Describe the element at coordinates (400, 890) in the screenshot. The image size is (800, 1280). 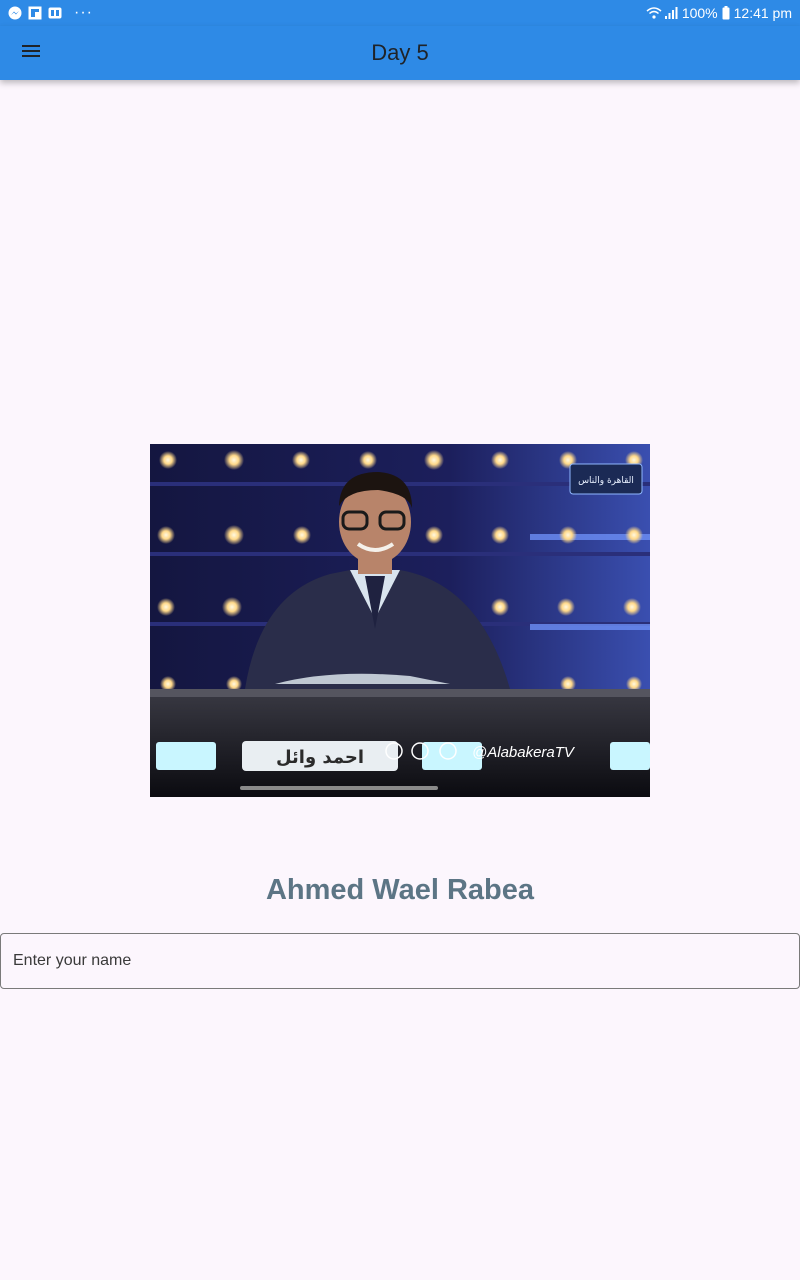
I see `person-name: Ahmed Wael Rabea` at that location.